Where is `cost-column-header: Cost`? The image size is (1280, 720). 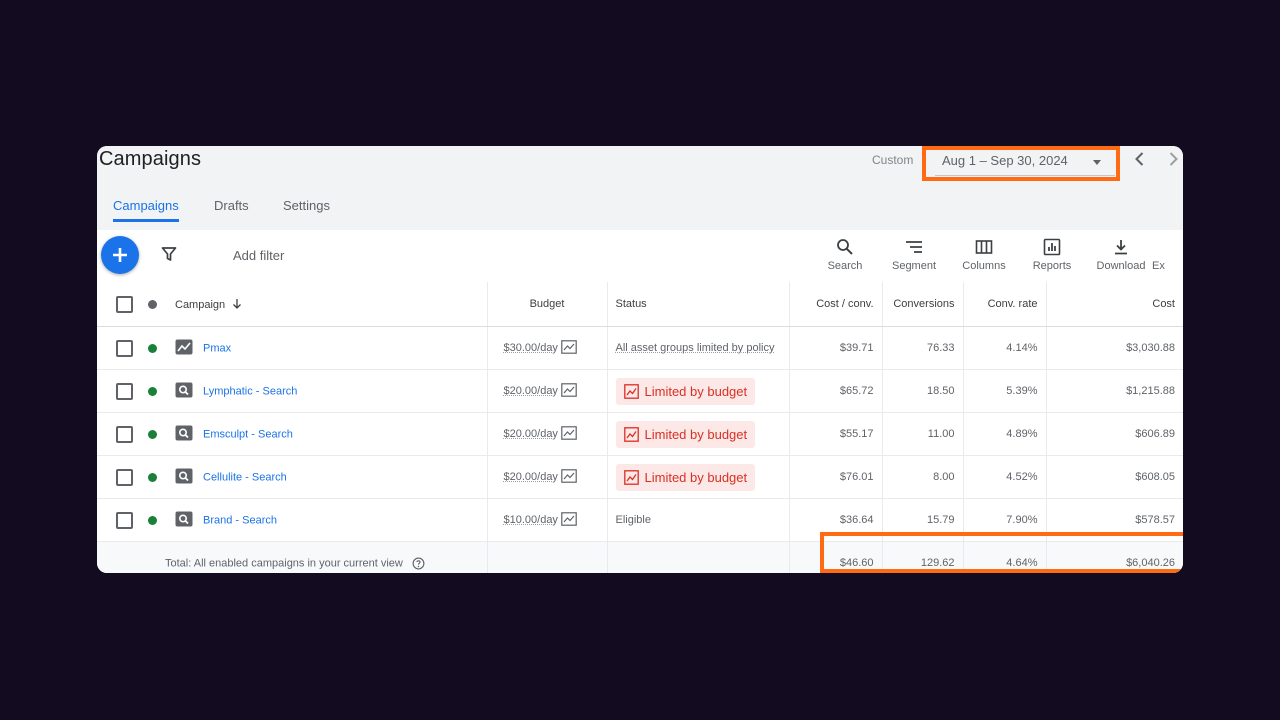
cost-column-header: Cost is located at coordinates (1114, 304).